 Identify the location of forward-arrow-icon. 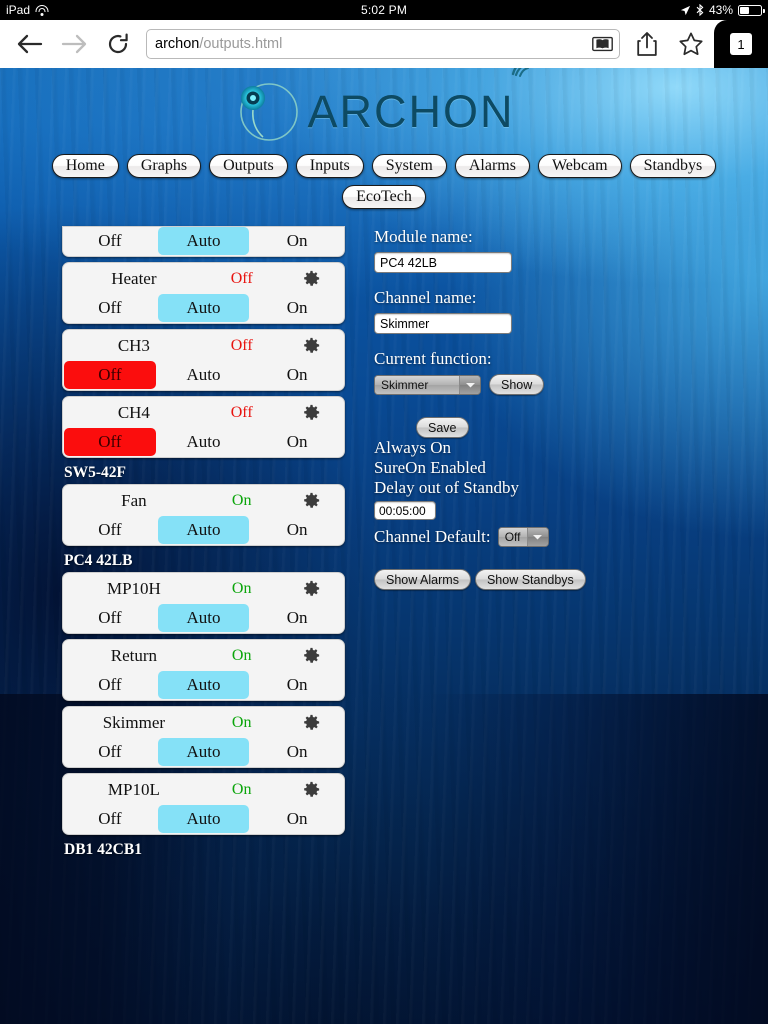
(74, 44).